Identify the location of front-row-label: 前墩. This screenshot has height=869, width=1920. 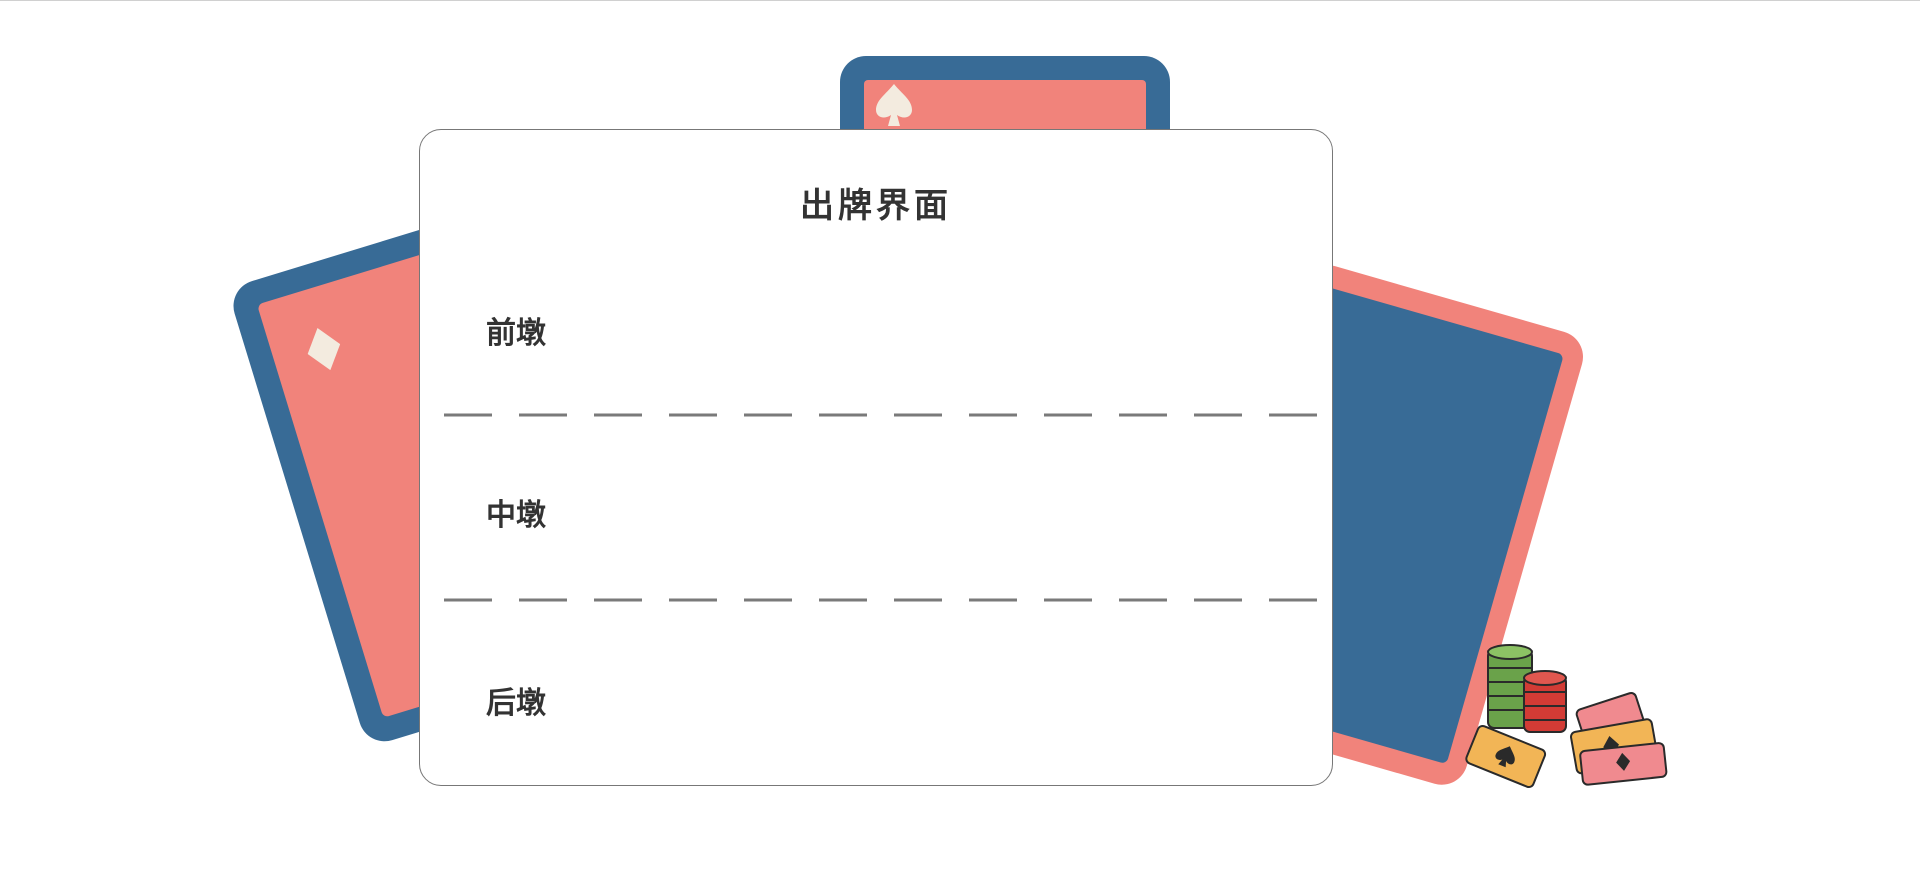
(516, 333).